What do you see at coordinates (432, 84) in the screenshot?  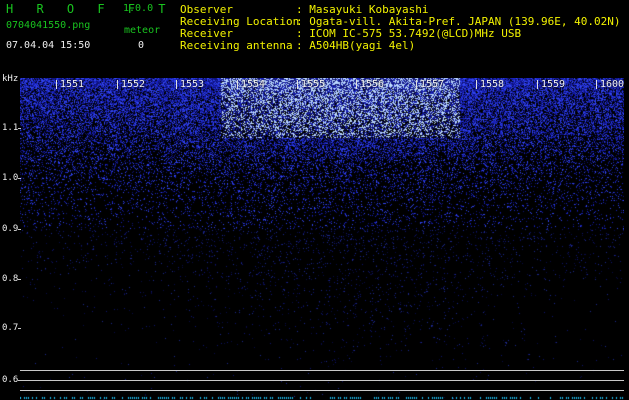 I see `x-tick-label: 1557` at bounding box center [432, 84].